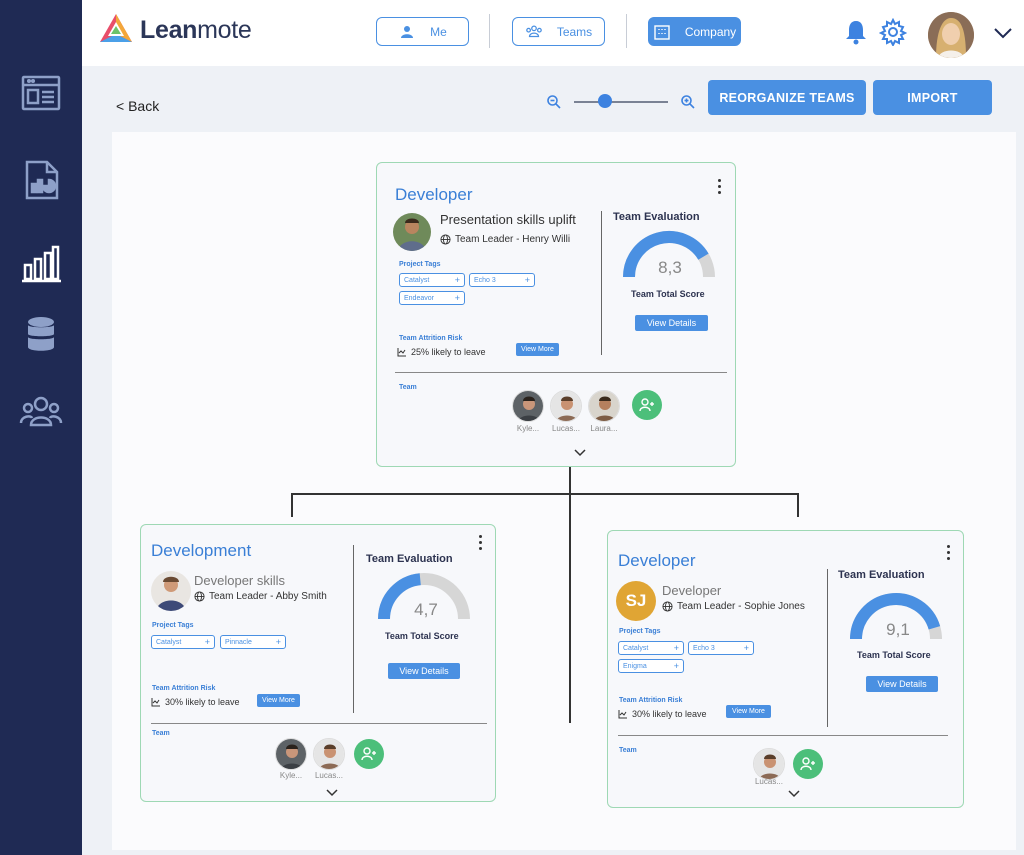  I want to click on team-leader: Team Leader - Sophie Jones, so click(733, 606).